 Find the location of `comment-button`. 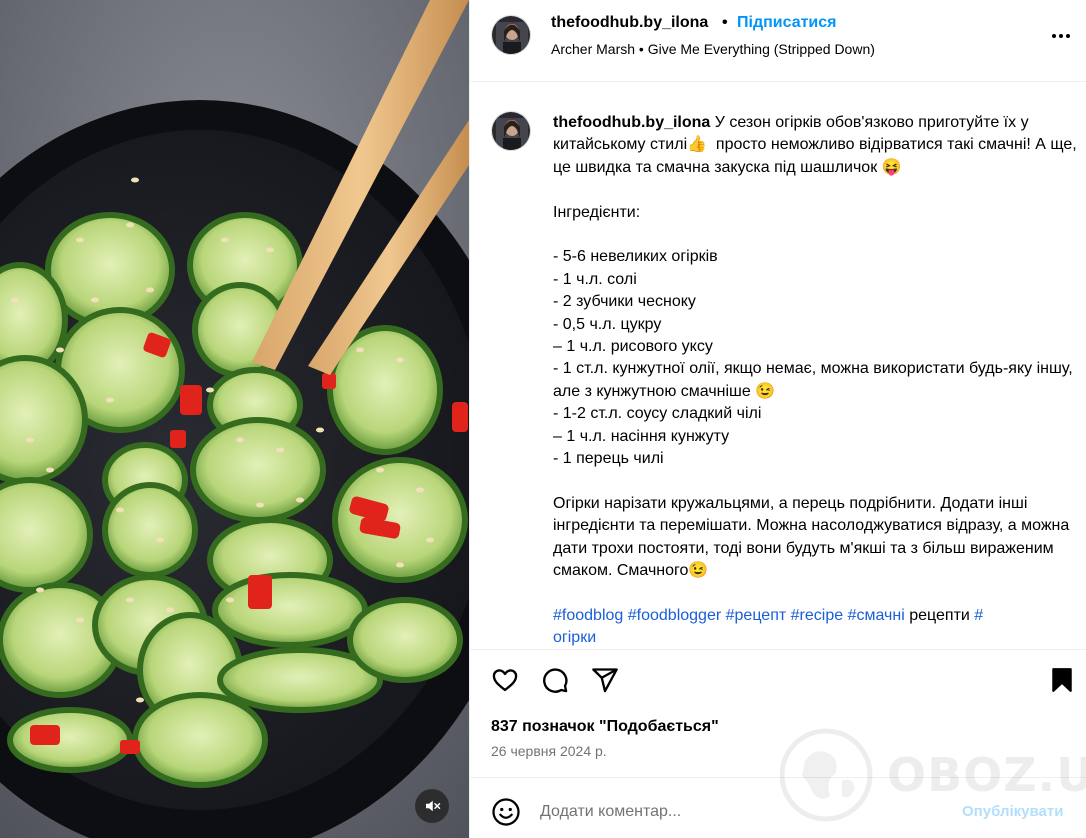

comment-button is located at coordinates (555, 680).